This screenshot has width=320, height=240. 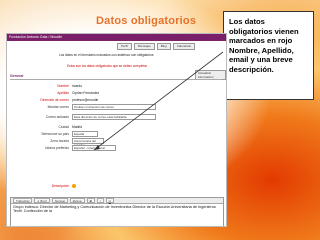 I want to click on field-label-descripcion: Descripción, so click(x=60, y=186).